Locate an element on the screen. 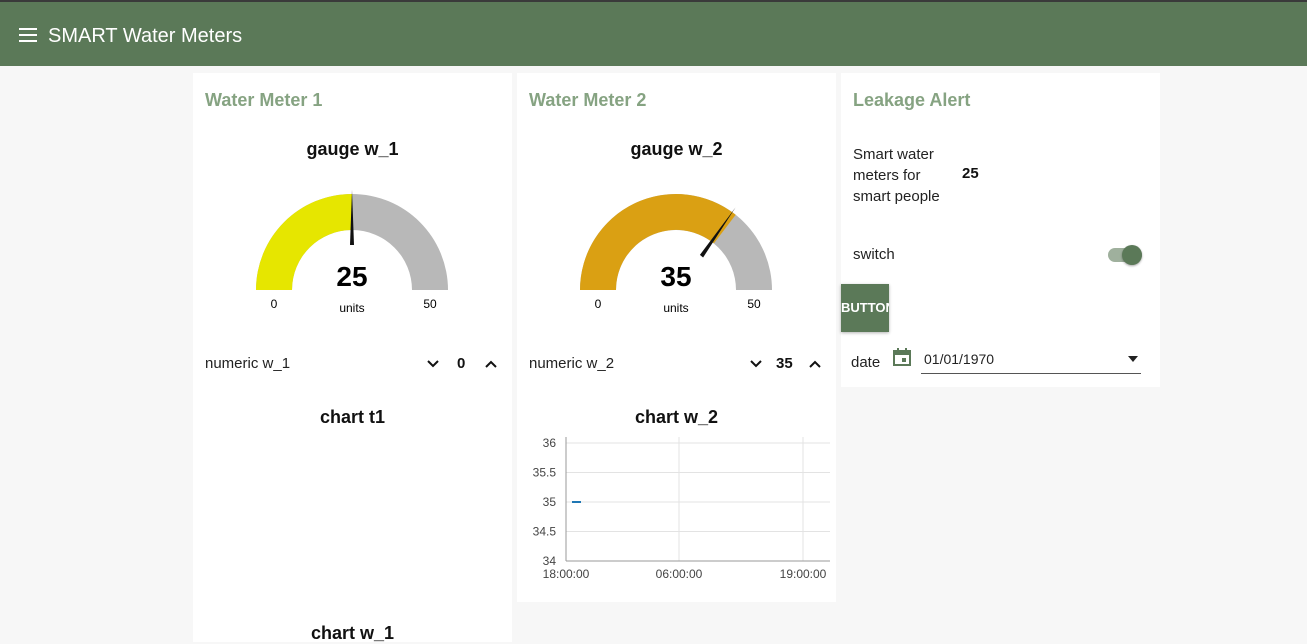 This screenshot has width=1307, height=644. y-tick-label: 36 is located at coordinates (550, 443).